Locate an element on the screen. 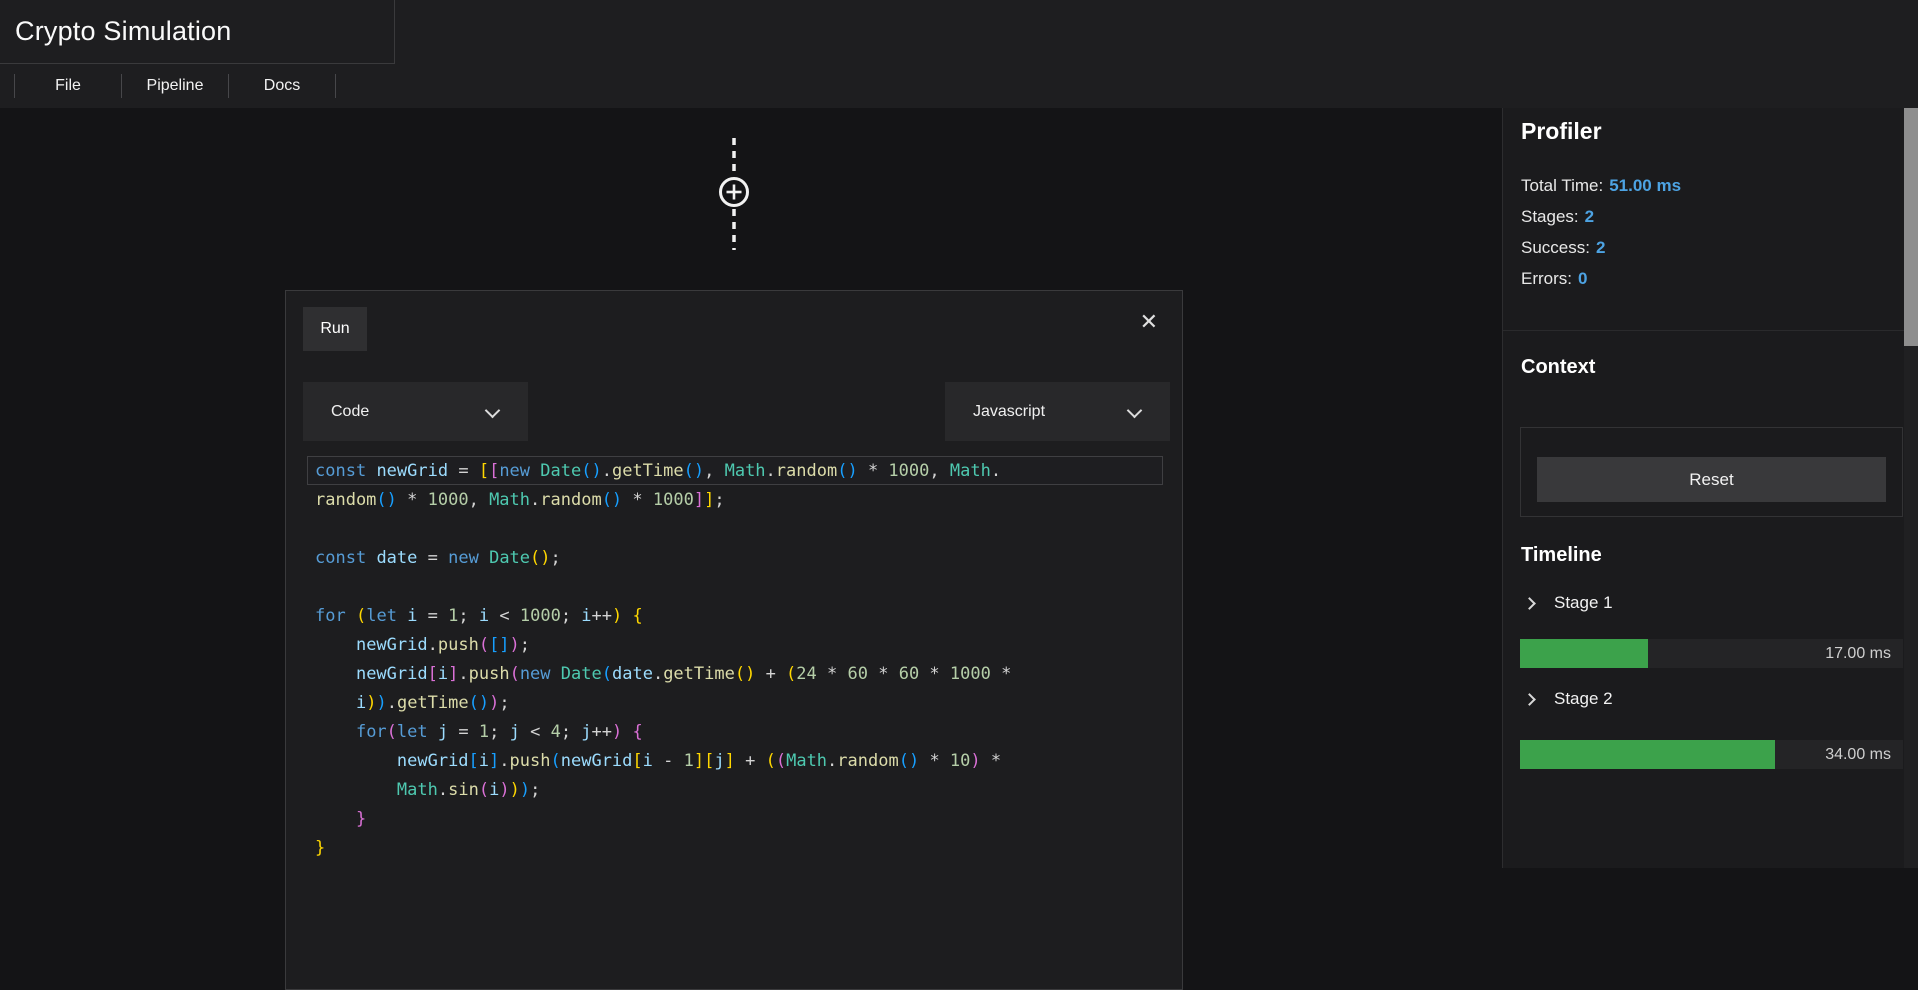  stage-1-bar: 17.00 ms is located at coordinates (1711, 653).